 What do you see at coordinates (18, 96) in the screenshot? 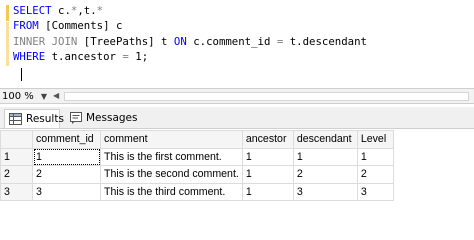
I see `zoom-value: 100 %` at bounding box center [18, 96].